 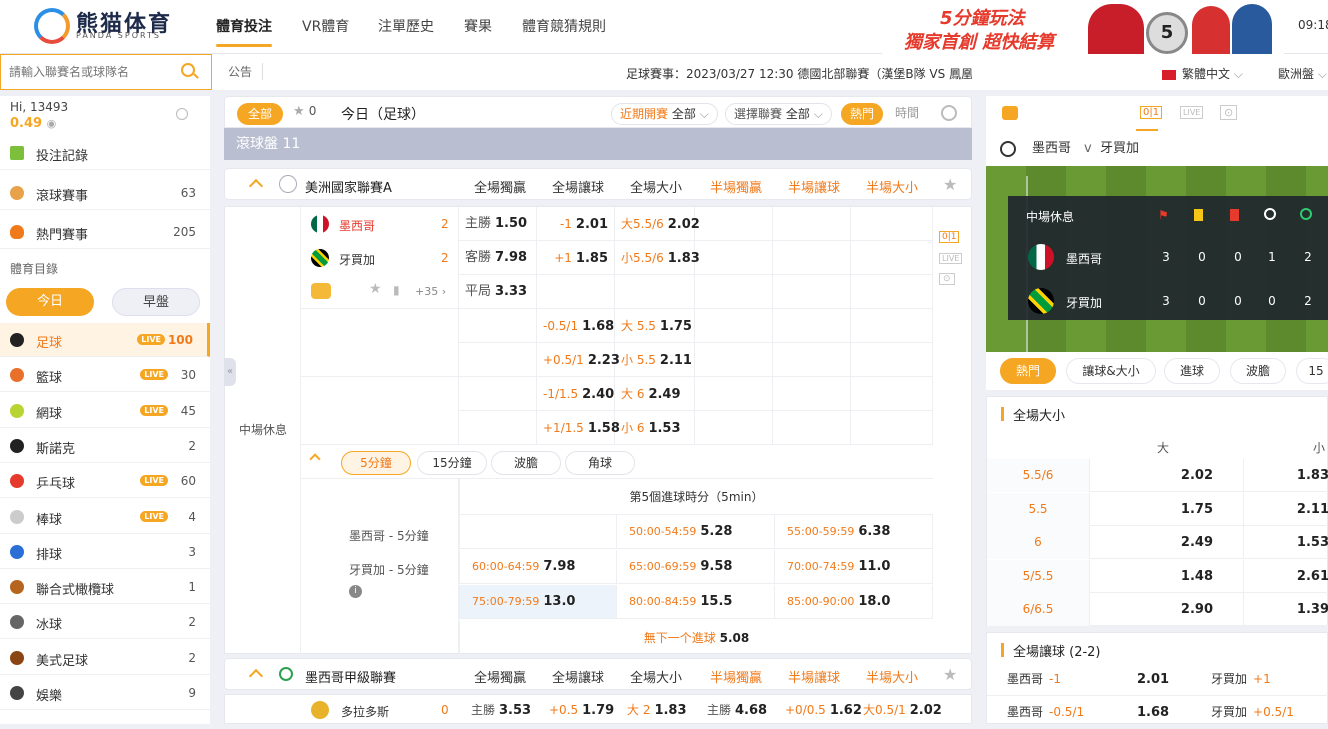 What do you see at coordinates (1010, 113) in the screenshot?
I see `bet-slip-icon` at bounding box center [1010, 113].